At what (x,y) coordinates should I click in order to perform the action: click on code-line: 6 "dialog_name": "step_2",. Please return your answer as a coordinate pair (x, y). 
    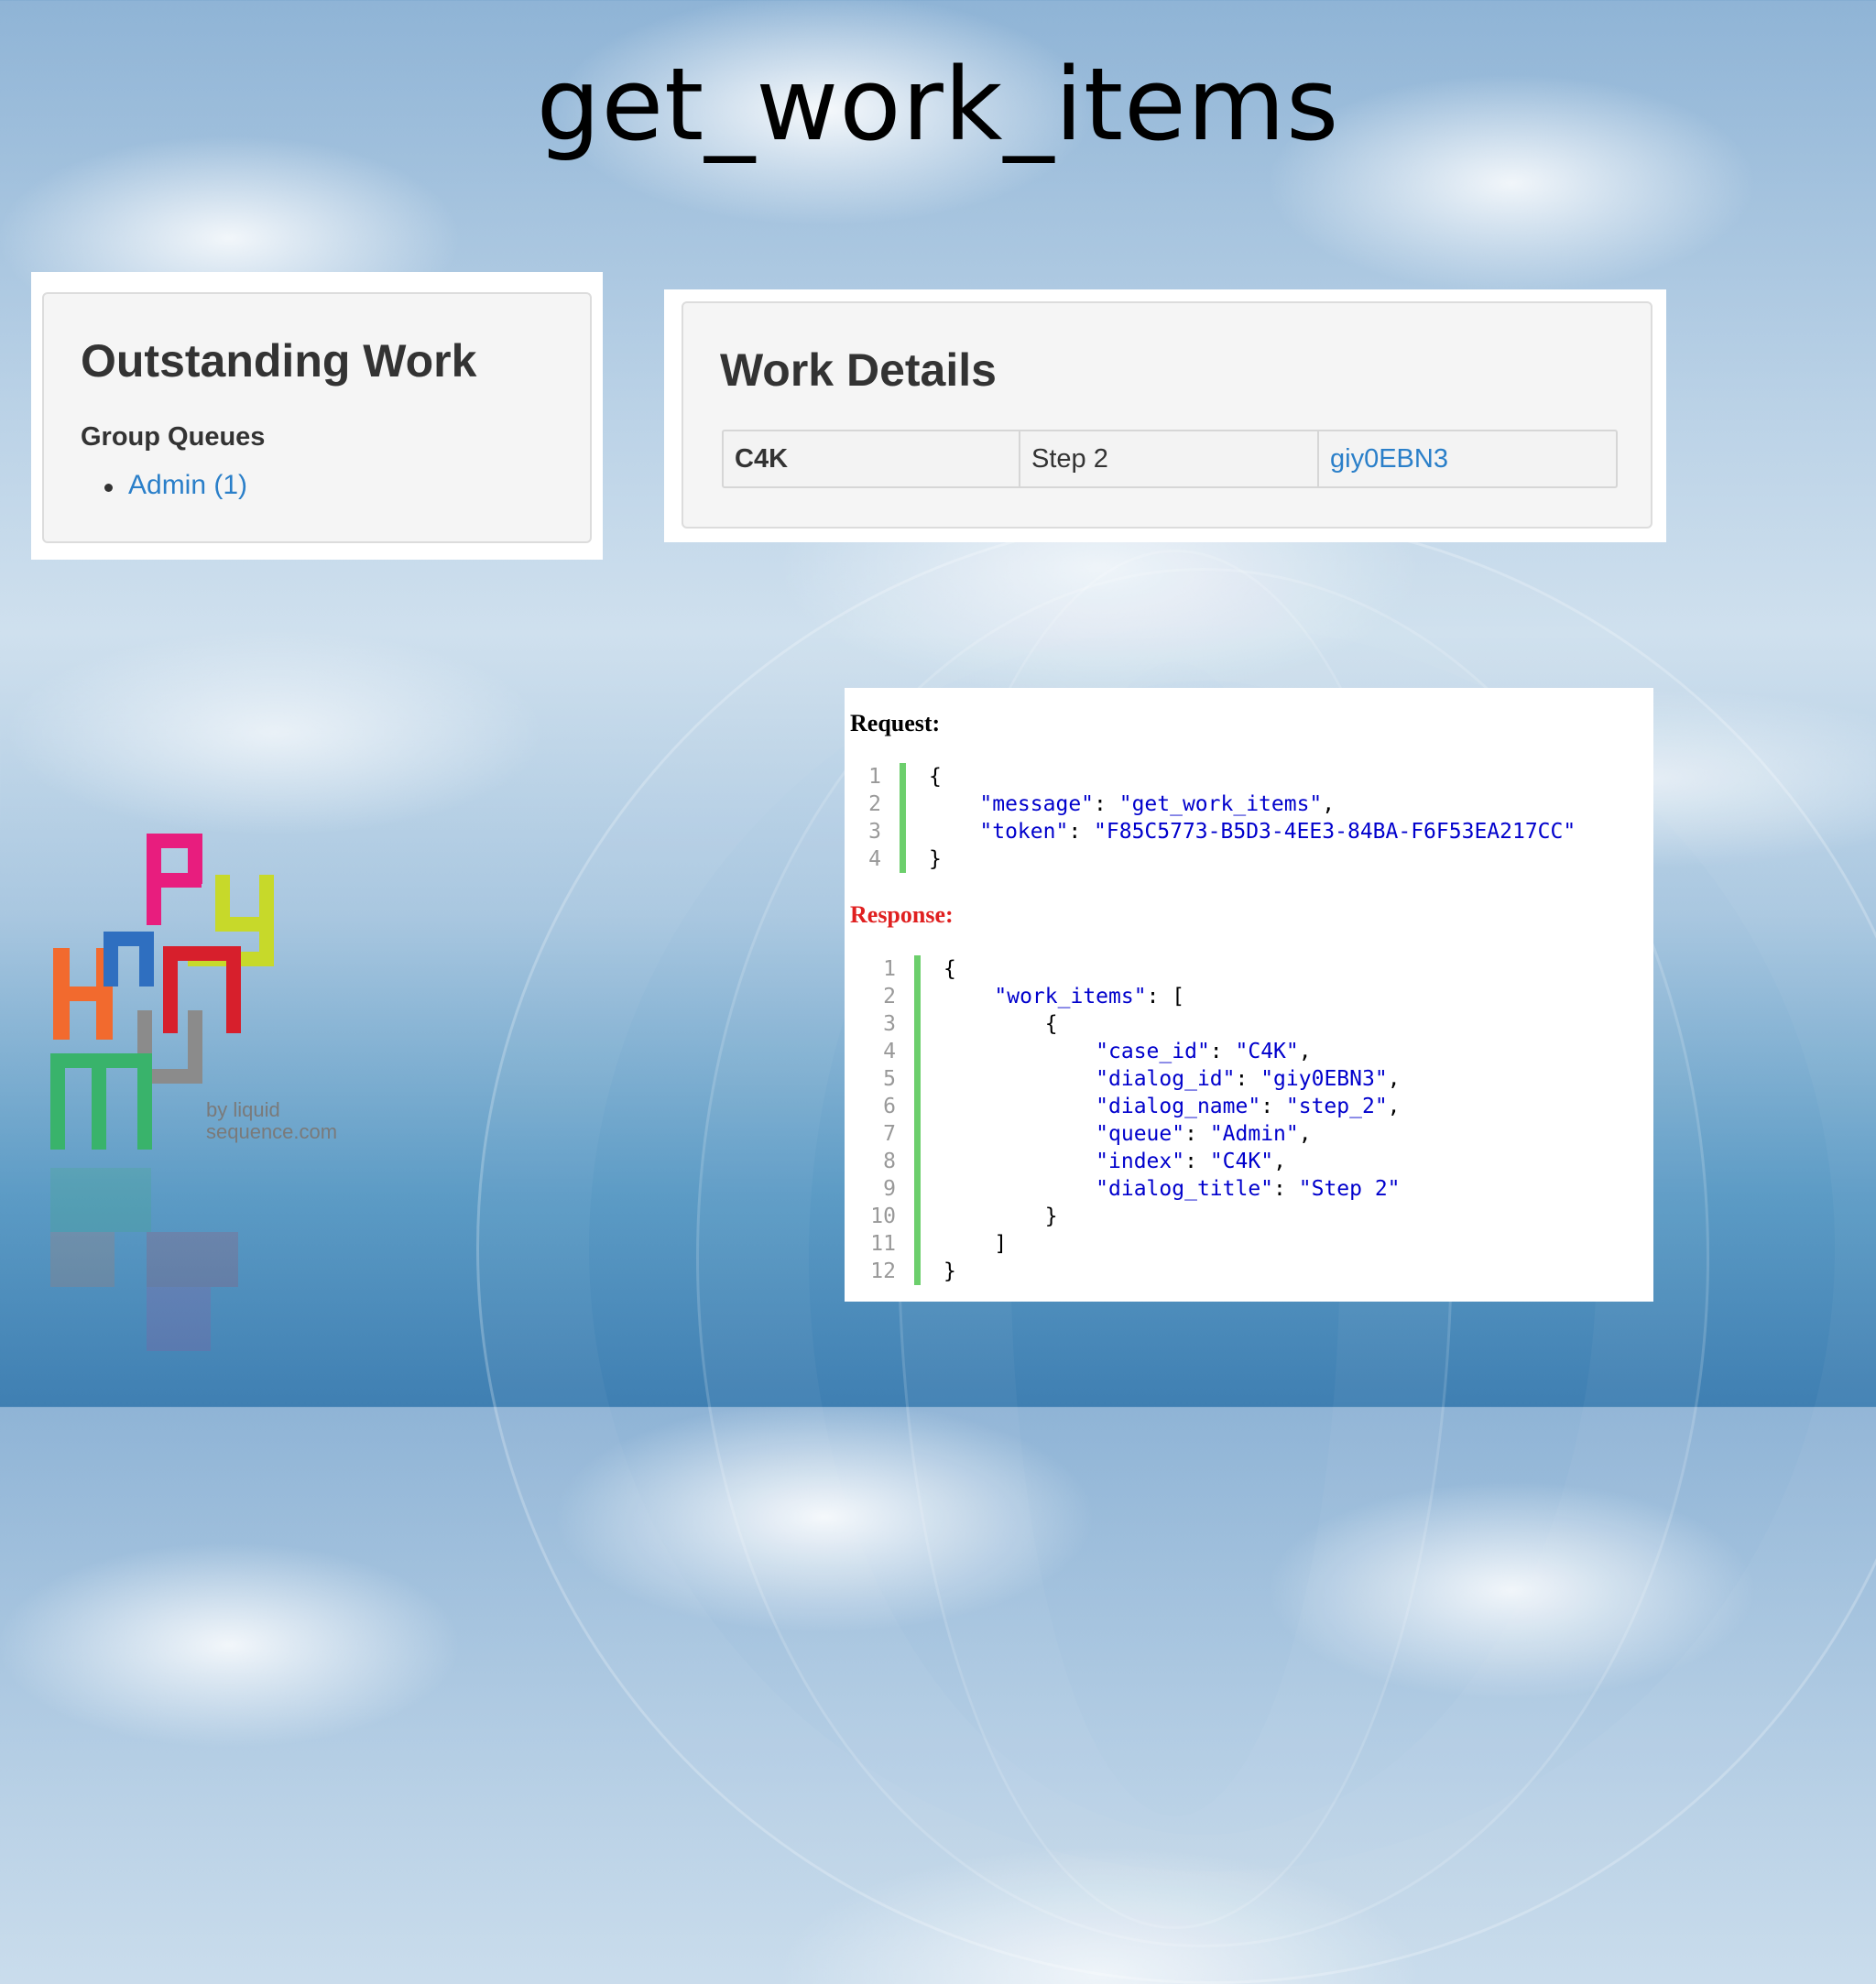
    Looking at the image, I should click on (1256, 1107).